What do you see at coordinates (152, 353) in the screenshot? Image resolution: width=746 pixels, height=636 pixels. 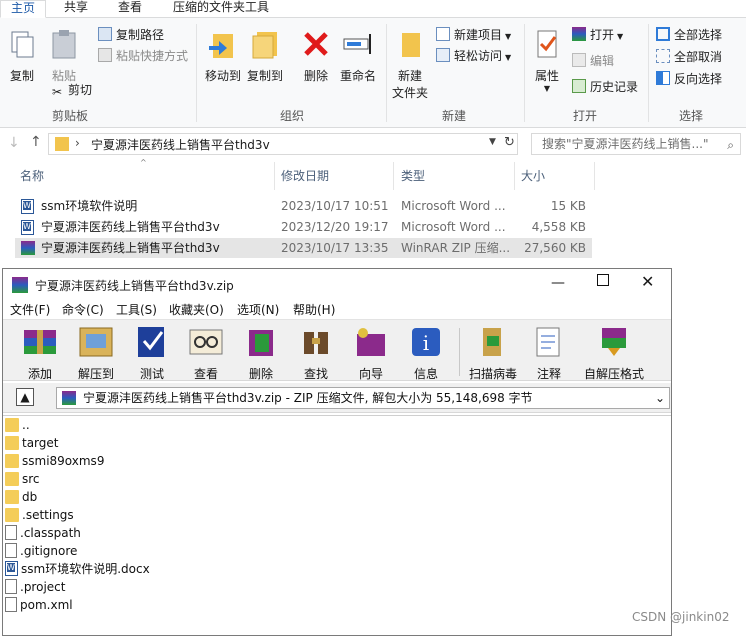 I see `test-button: 测试` at bounding box center [152, 353].